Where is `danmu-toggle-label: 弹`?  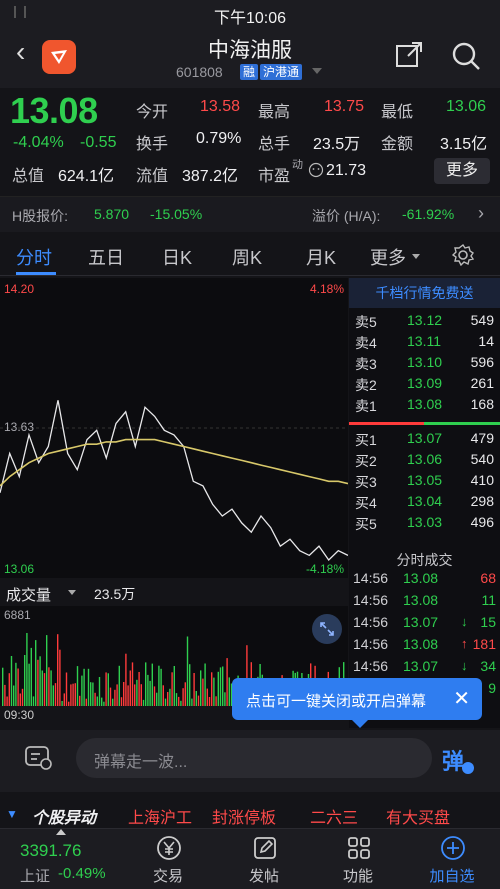 danmu-toggle-label: 弹 is located at coordinates (453, 761).